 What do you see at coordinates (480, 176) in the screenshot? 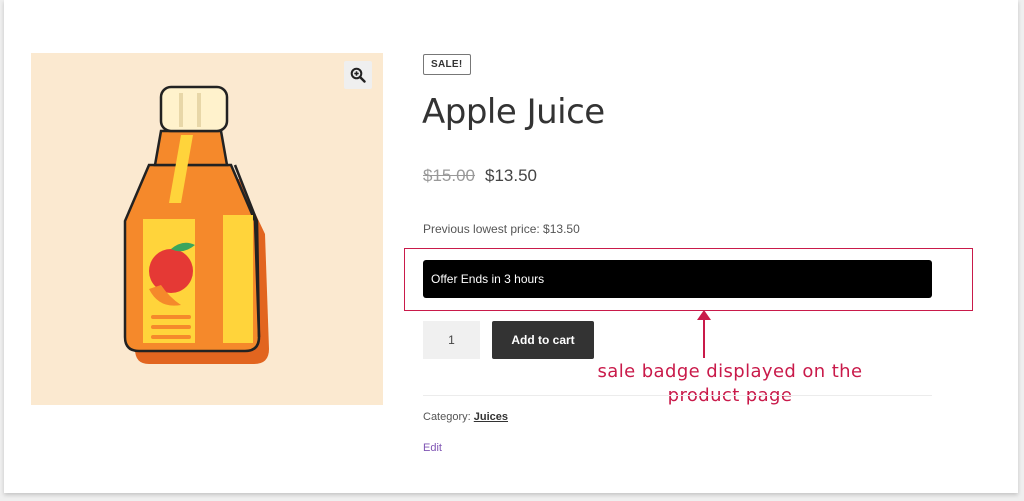
I see `price-row: $15.00 $13.50` at bounding box center [480, 176].